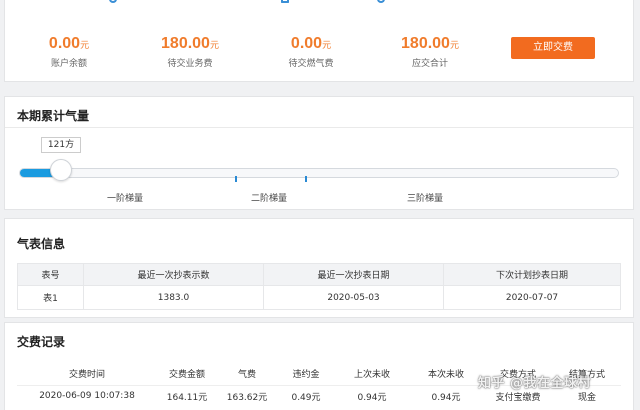 This screenshot has width=640, height=410. Describe the element at coordinates (247, 374) in the screenshot. I see `col-header: 气费` at that location.